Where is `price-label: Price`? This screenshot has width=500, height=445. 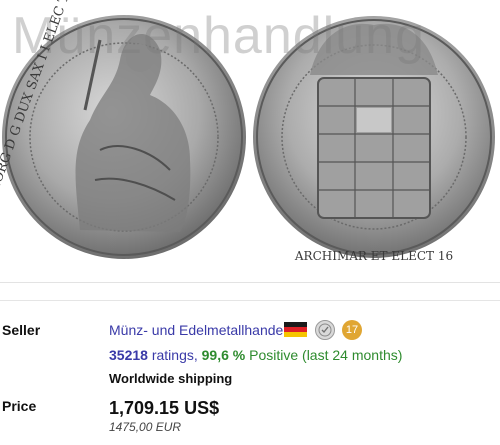 price-label: Price is located at coordinates (19, 406).